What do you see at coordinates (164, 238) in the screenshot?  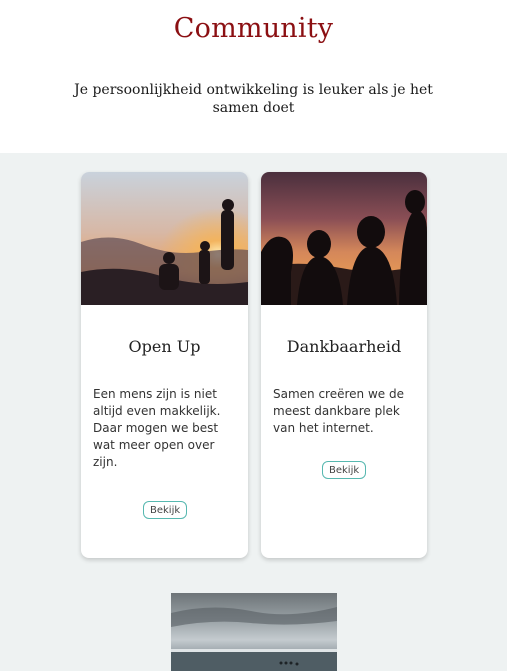 I see `sunset-friends-photo` at bounding box center [164, 238].